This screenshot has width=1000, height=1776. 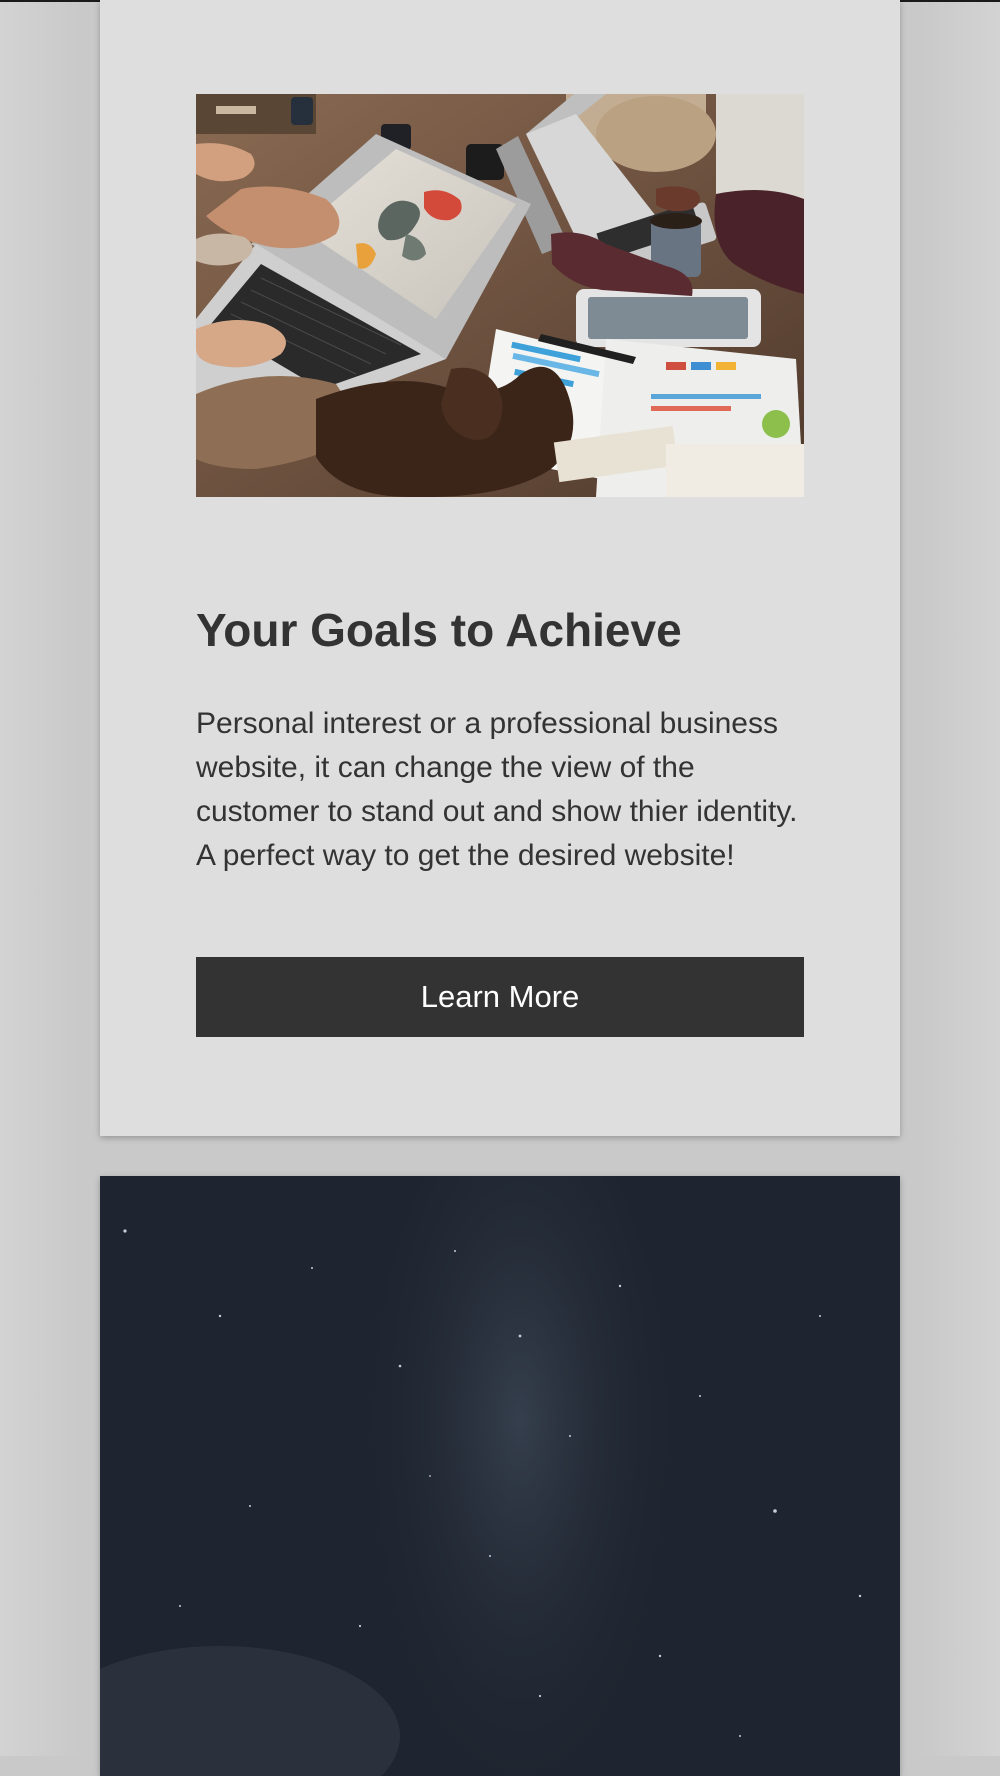 I want to click on meeting-photo, so click(x=500, y=295).